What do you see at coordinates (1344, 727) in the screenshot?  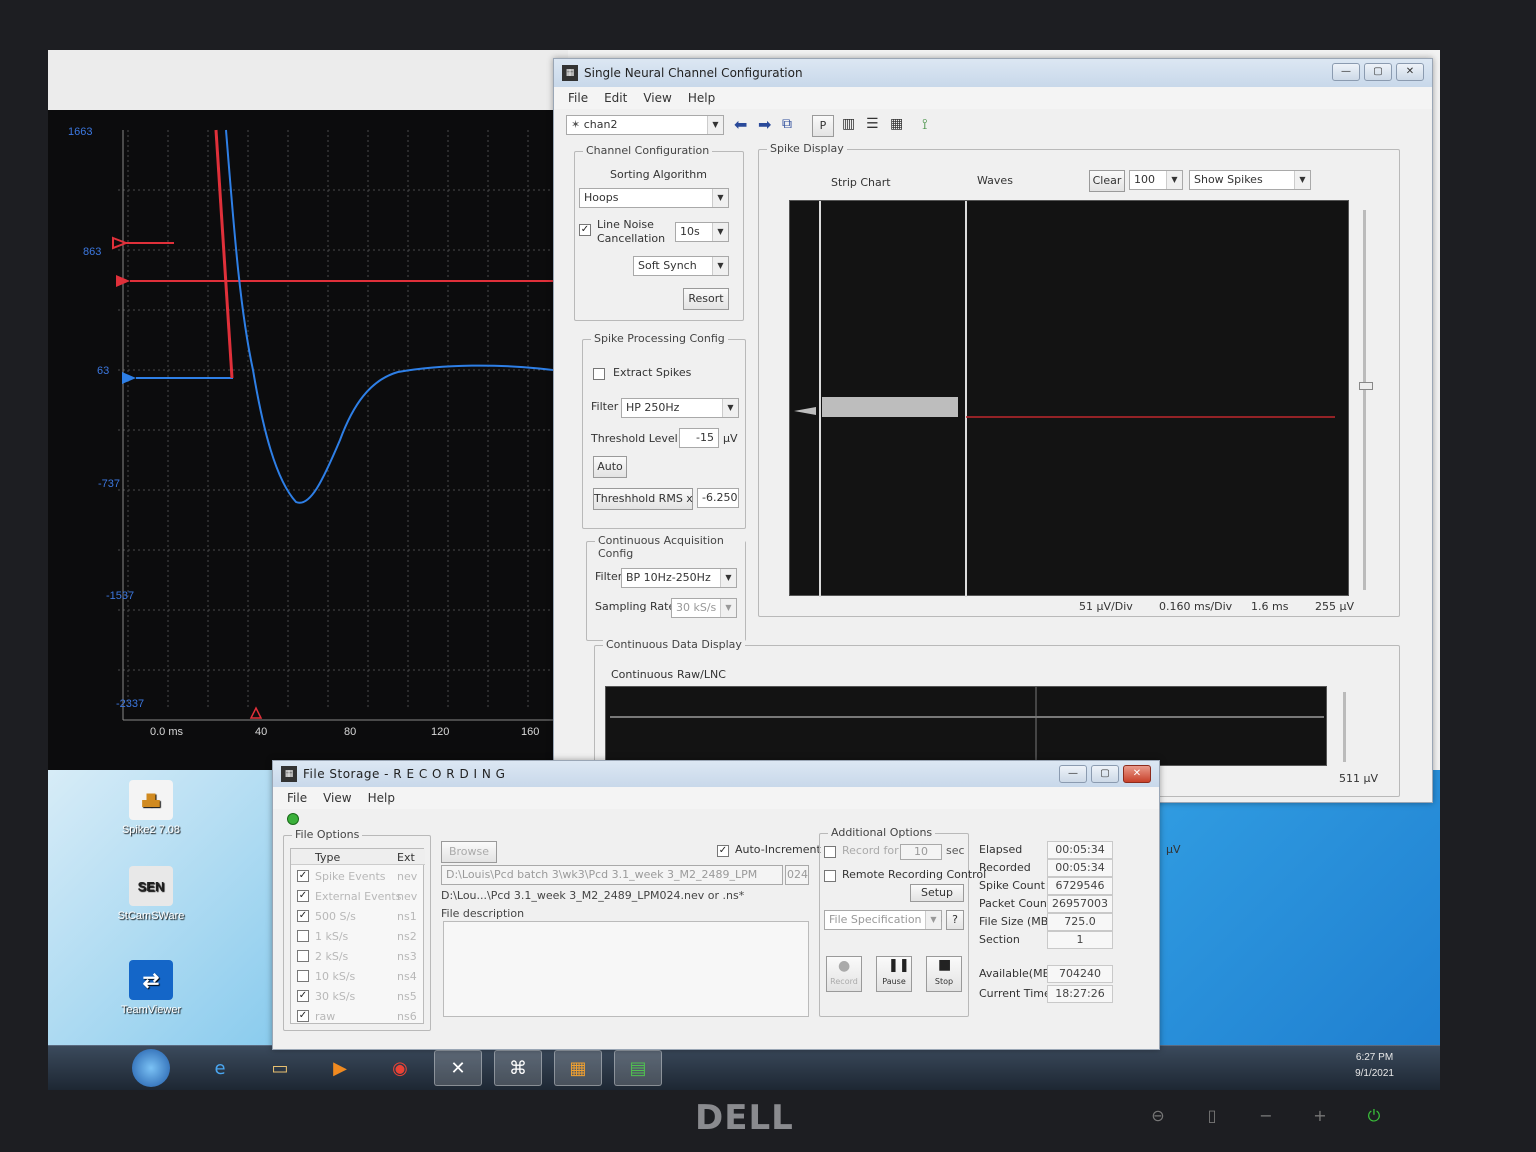 I see `continuous-slider` at bounding box center [1344, 727].